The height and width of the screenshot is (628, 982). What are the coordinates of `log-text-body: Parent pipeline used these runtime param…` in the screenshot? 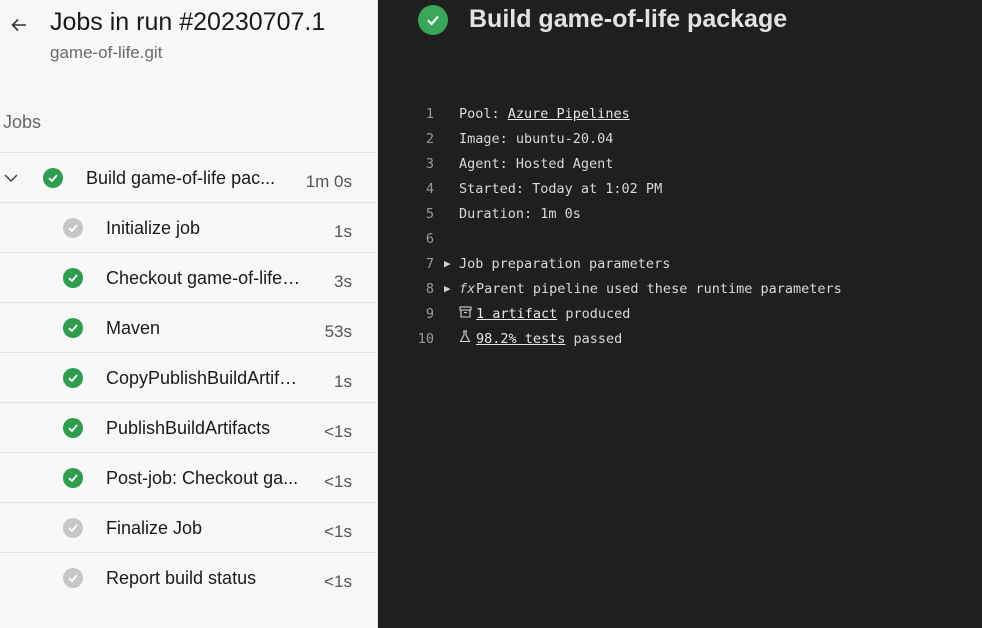 It's located at (659, 289).